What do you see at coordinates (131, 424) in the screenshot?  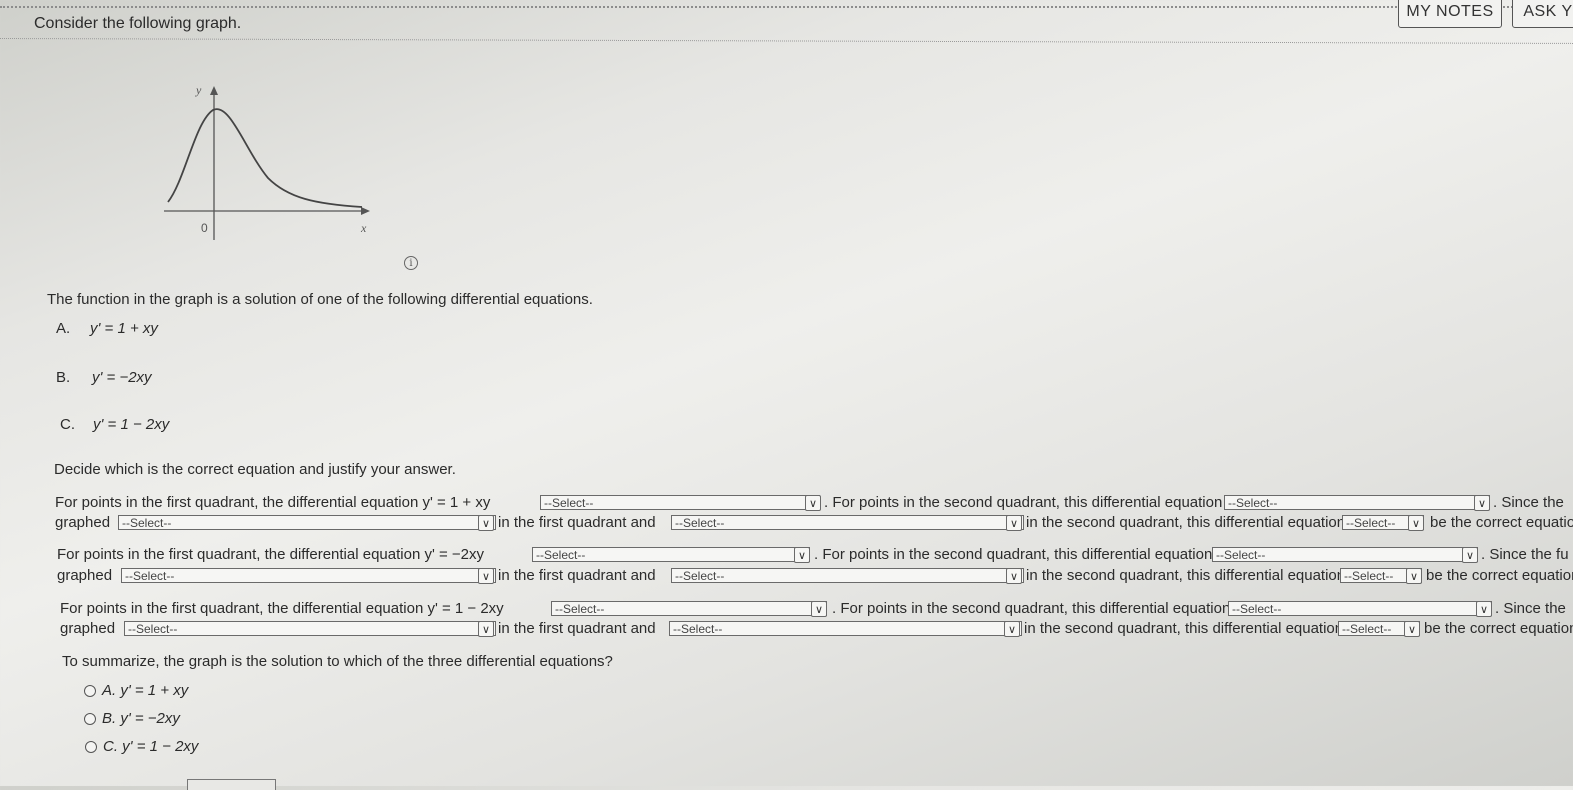 I see `option-c-equation: y' = 1 − 2xy` at bounding box center [131, 424].